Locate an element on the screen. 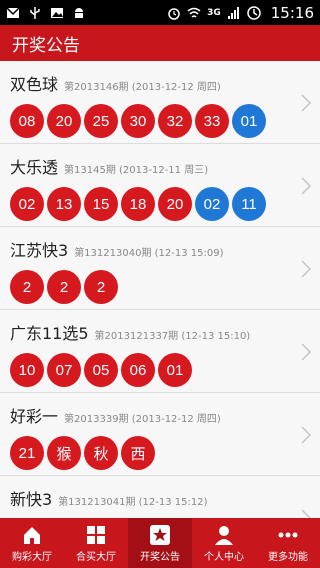 The height and width of the screenshot is (568, 320). lottery-row-header: 双色球 第2013146期 (2013-12-12 周四) is located at coordinates (160, 83).